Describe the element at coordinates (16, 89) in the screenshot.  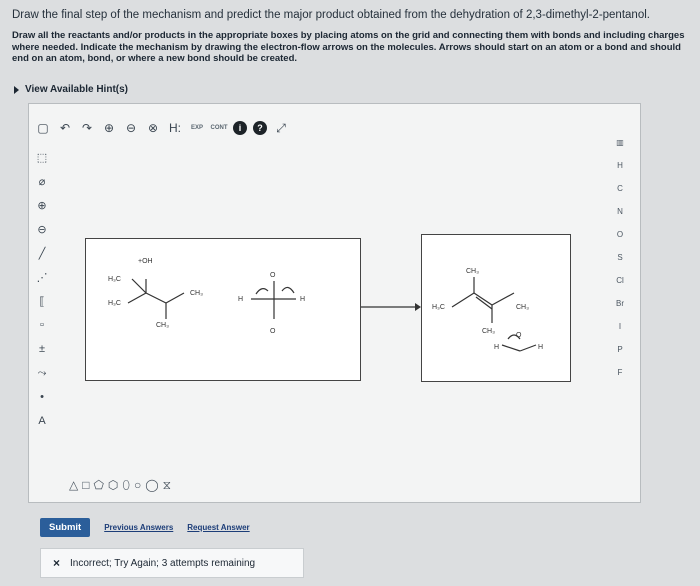
I see `triangle-right-icon` at that location.